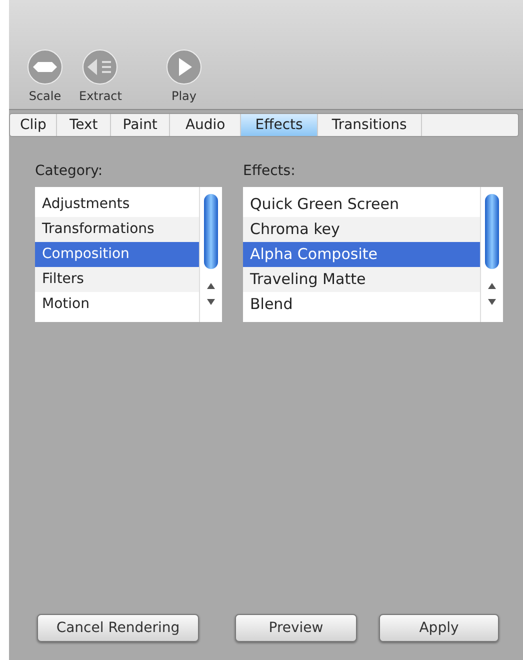 The width and height of the screenshot is (523, 660). What do you see at coordinates (34, 125) in the screenshot?
I see `tab: Clip` at bounding box center [34, 125].